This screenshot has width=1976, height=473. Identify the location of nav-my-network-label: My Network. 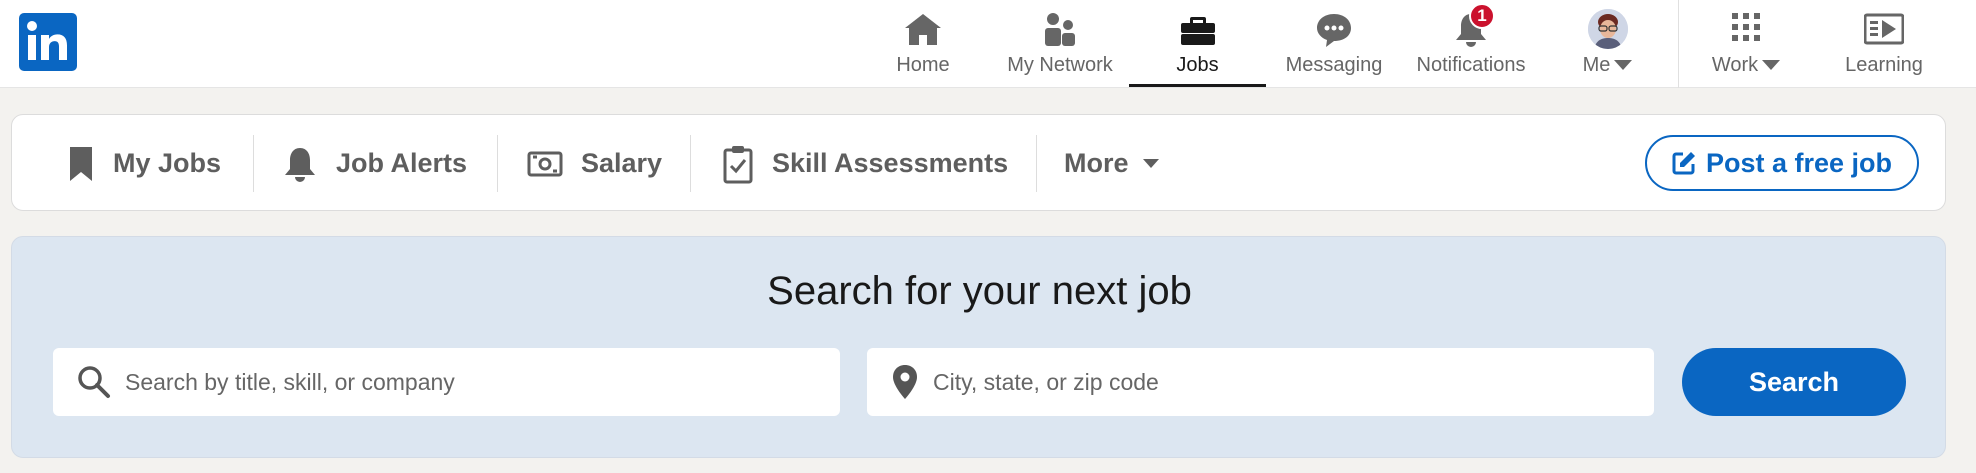
(1060, 65).